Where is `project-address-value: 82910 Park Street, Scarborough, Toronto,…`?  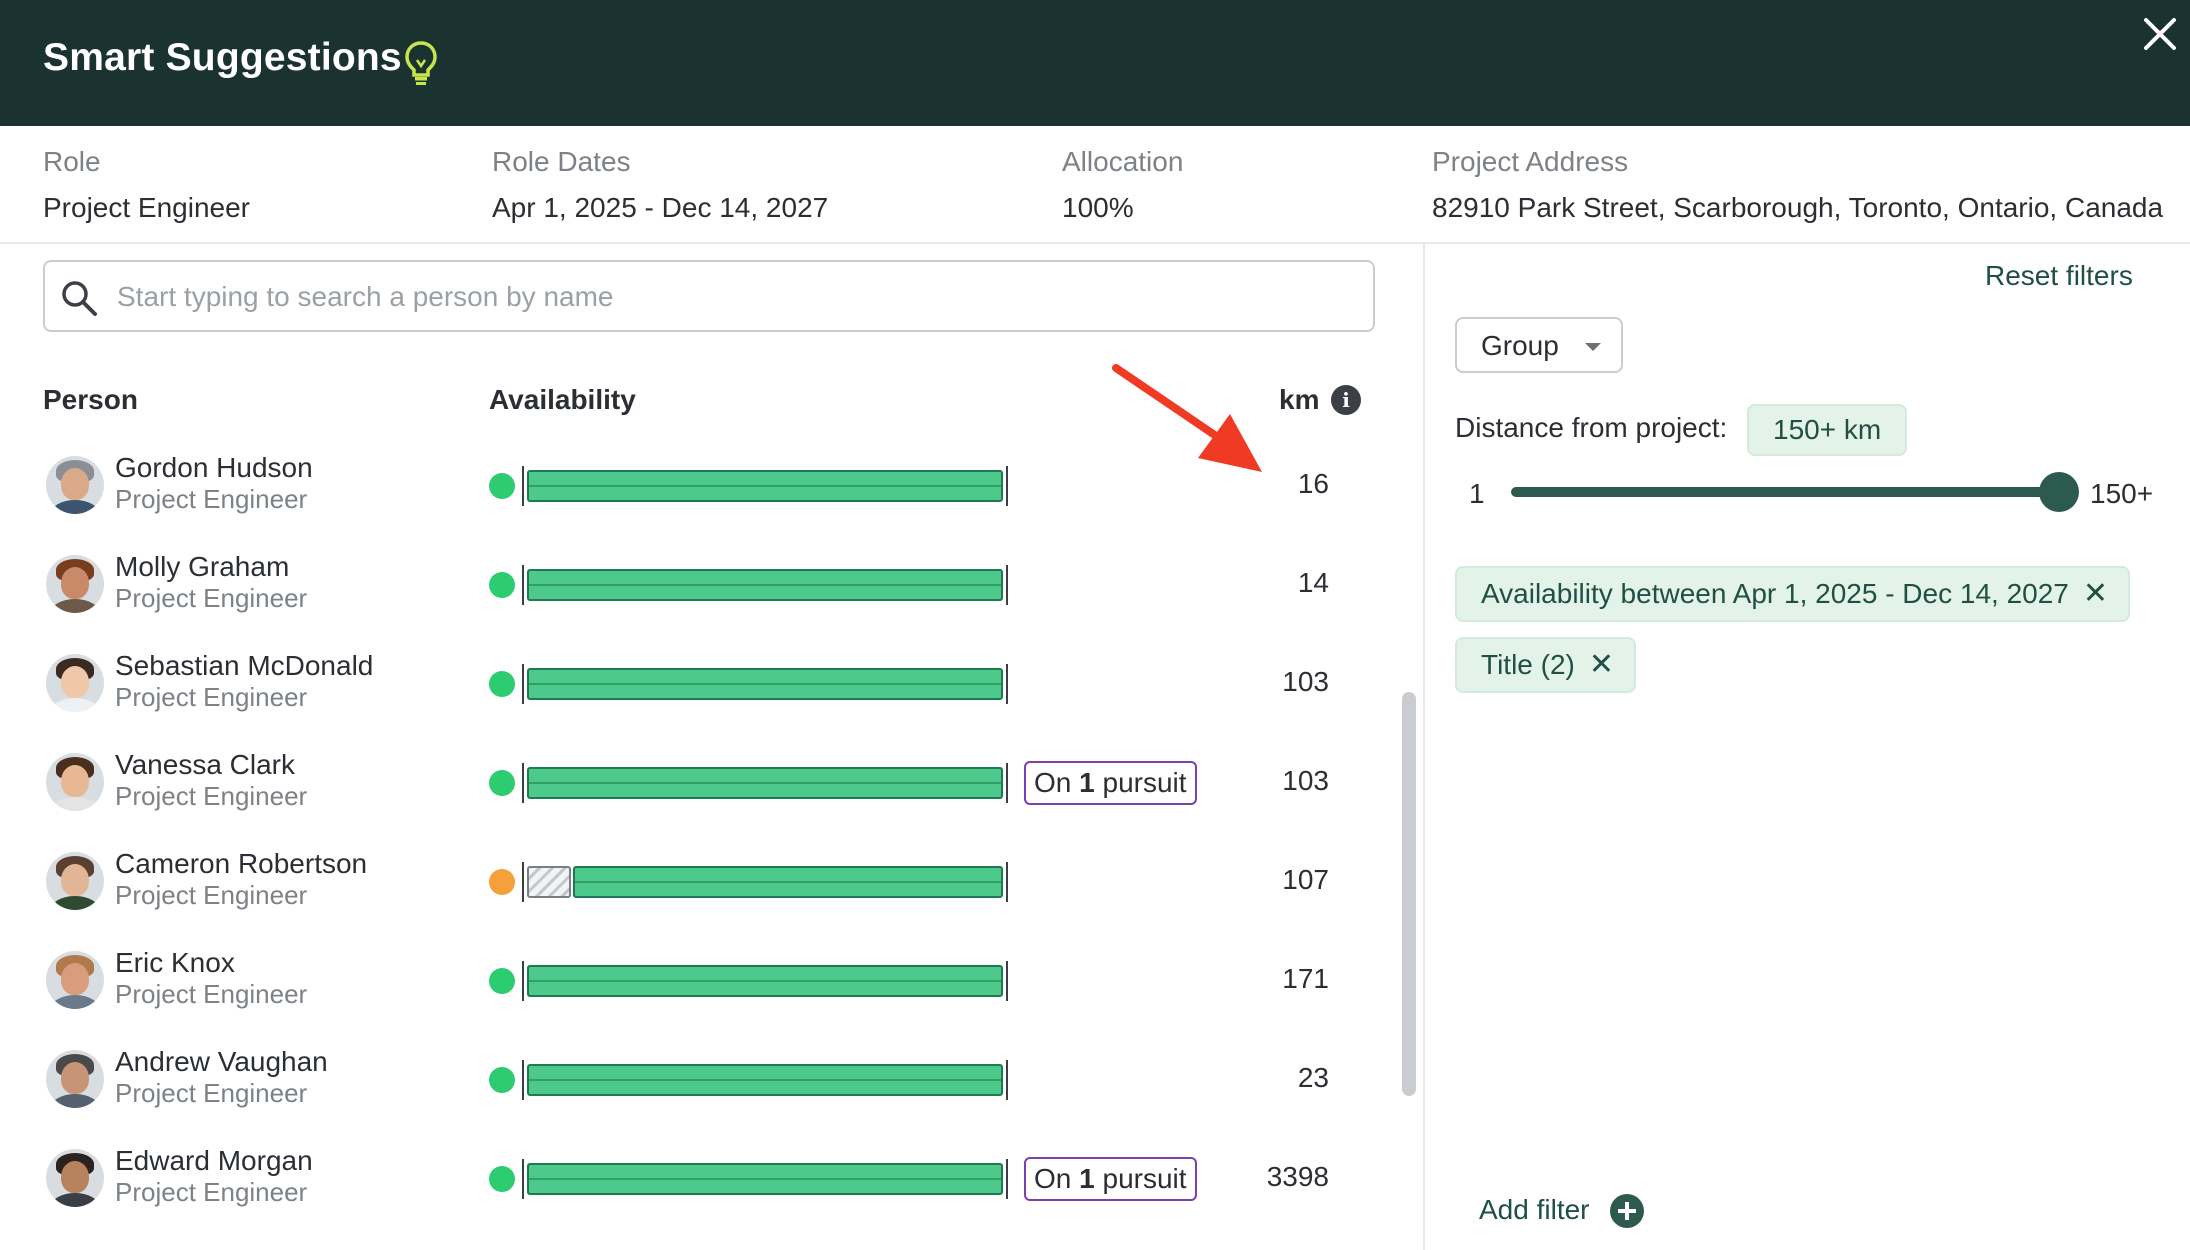 project-address-value: 82910 Park Street, Scarborough, Toronto,… is located at coordinates (1798, 207).